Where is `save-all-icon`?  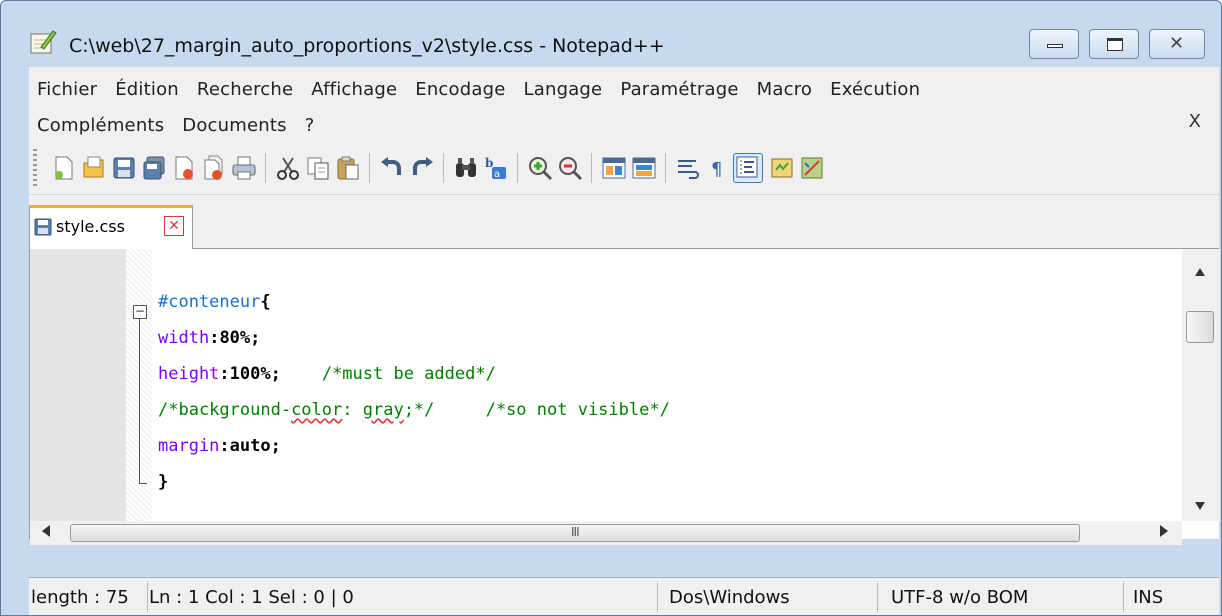
save-all-icon is located at coordinates (154, 168).